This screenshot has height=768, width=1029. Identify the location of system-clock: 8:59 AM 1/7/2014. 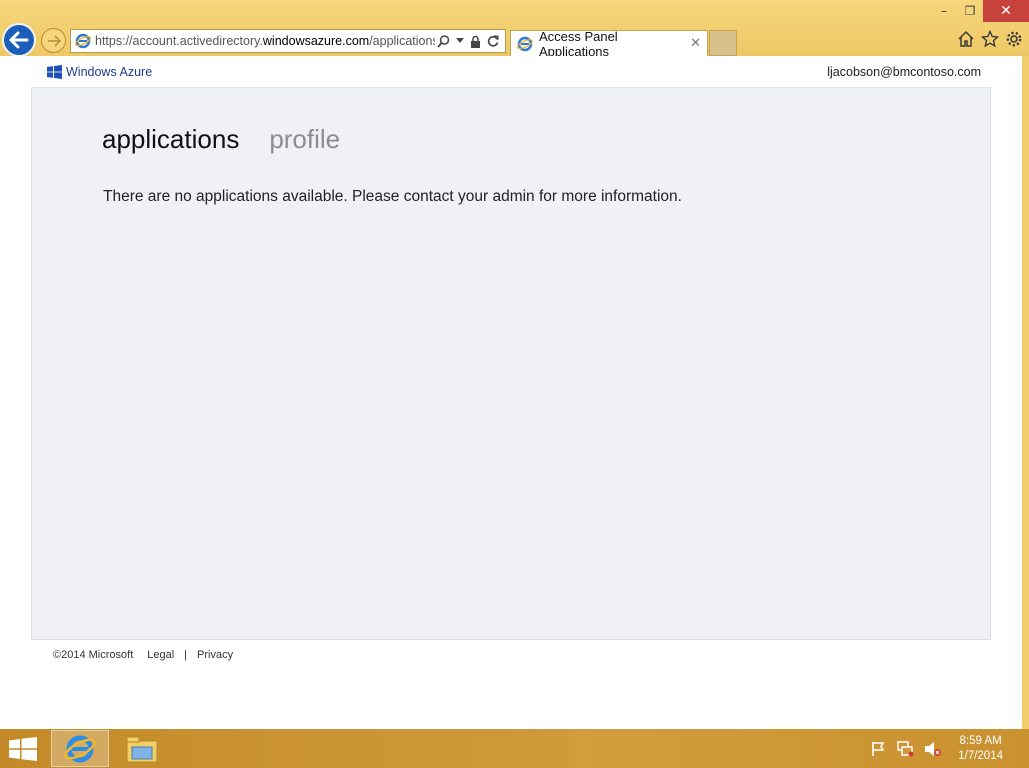
(980, 749).